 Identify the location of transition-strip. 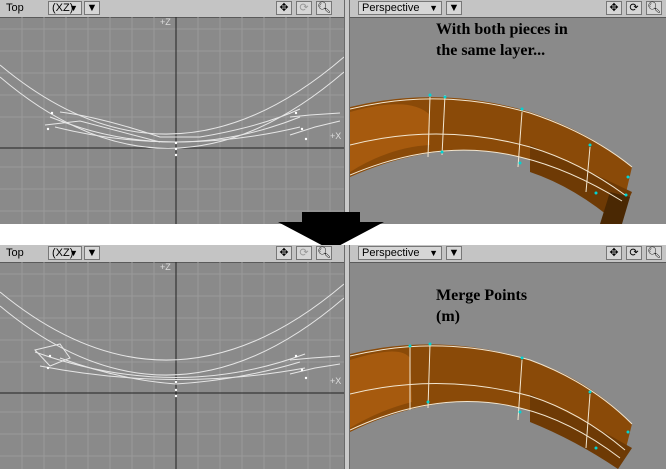
(333, 231).